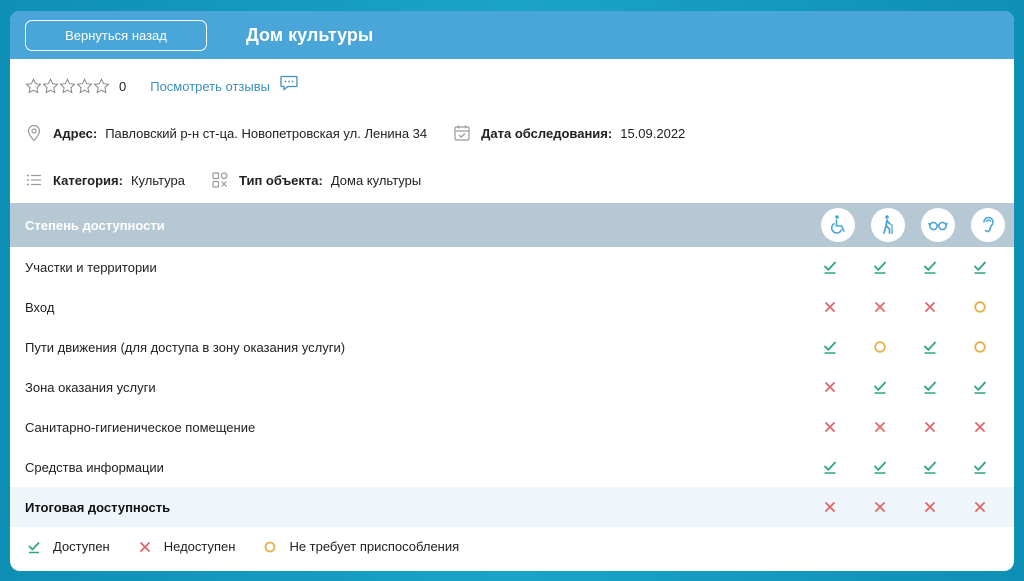 Image resolution: width=1024 pixels, height=581 pixels. What do you see at coordinates (512, 307) in the screenshot?
I see `table-row: Вход` at bounding box center [512, 307].